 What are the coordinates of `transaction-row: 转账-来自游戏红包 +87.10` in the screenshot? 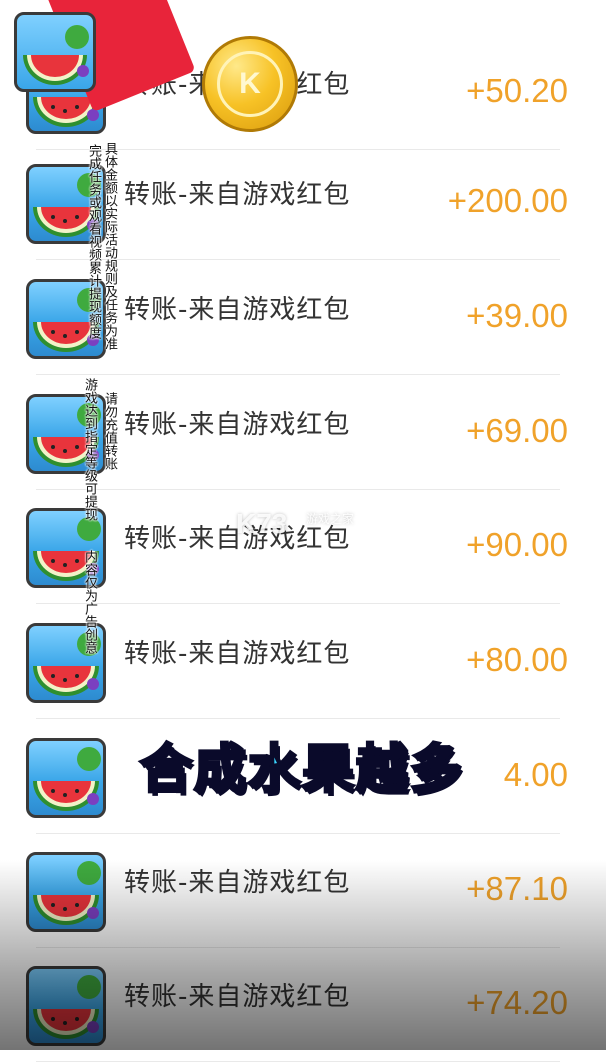 It's located at (303, 891).